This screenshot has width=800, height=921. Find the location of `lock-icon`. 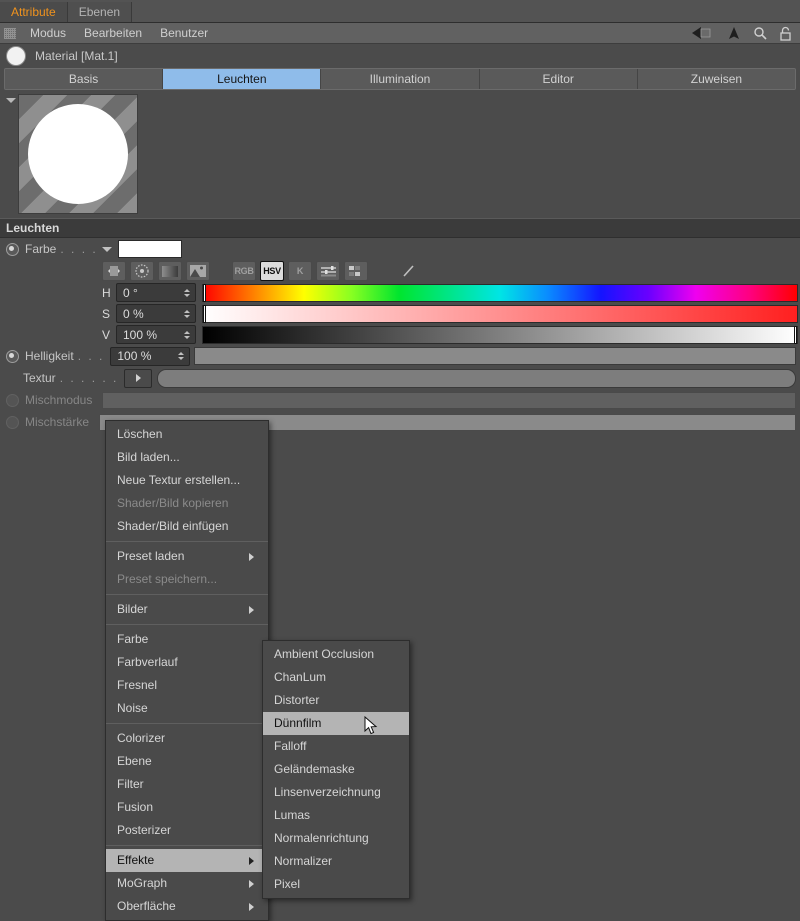

lock-icon is located at coordinates (785, 33).